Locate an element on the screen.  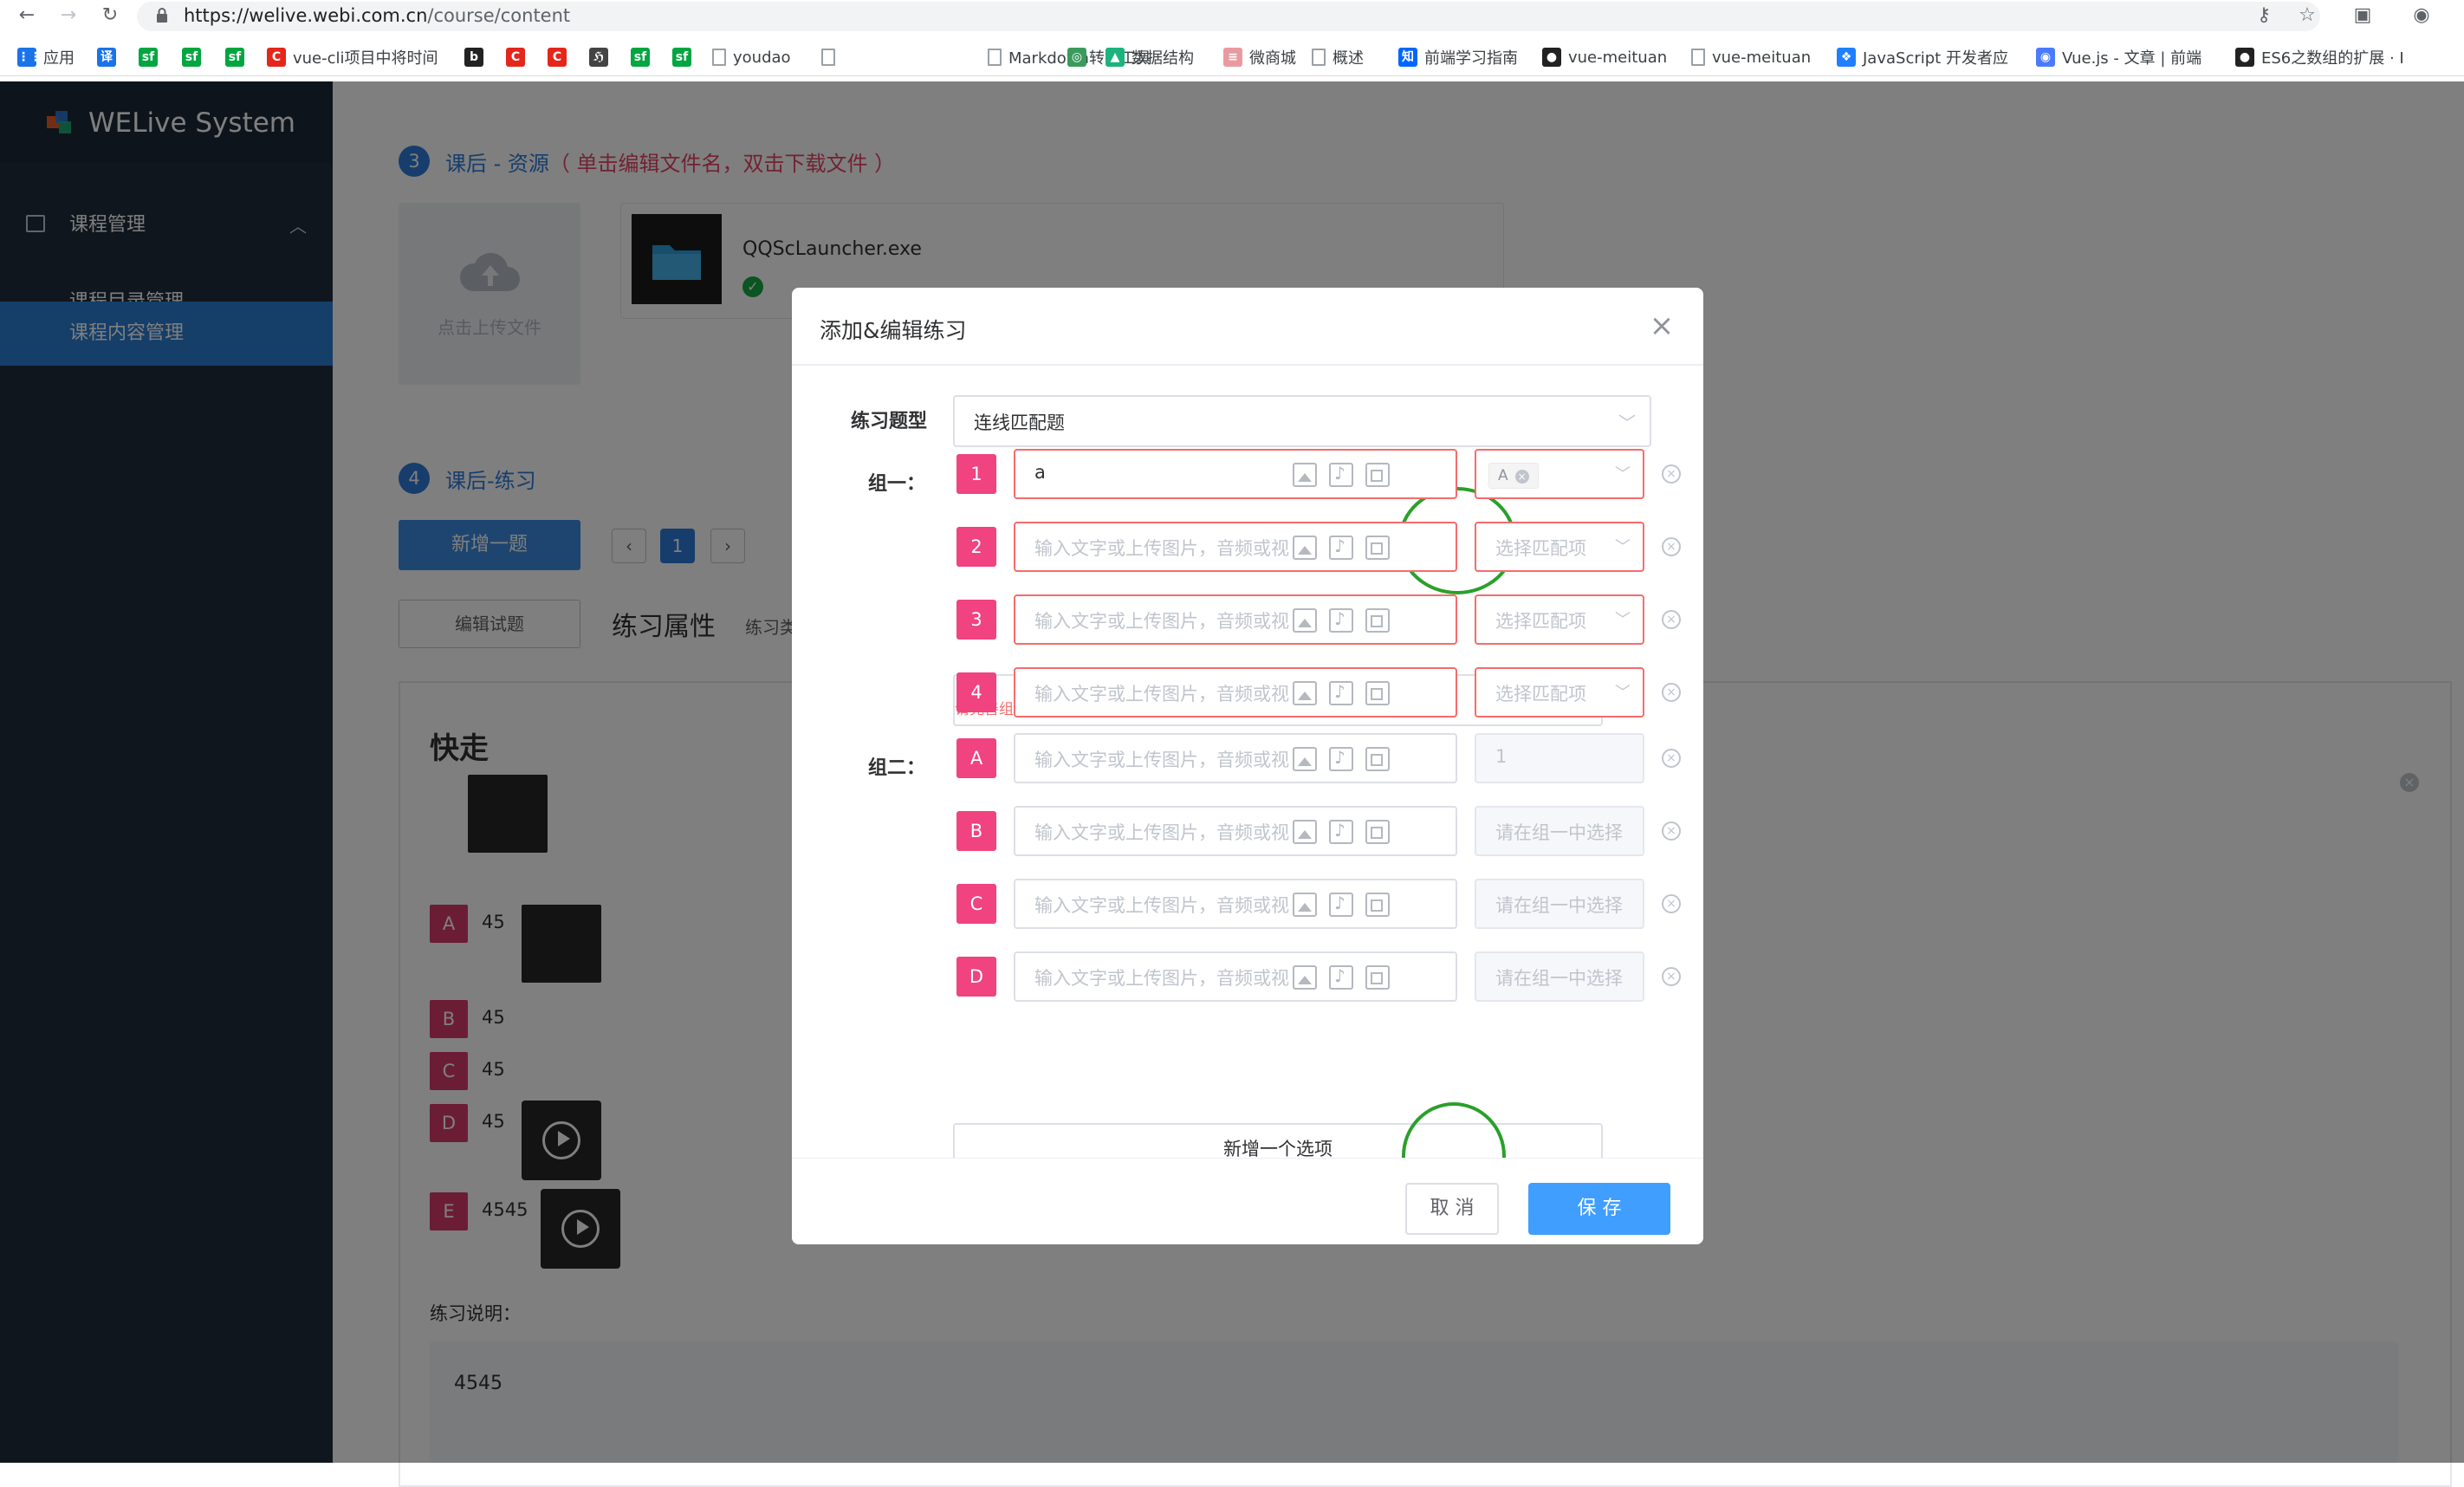
bookmark-item: ▲ 数据结构 is located at coordinates (1150, 57).